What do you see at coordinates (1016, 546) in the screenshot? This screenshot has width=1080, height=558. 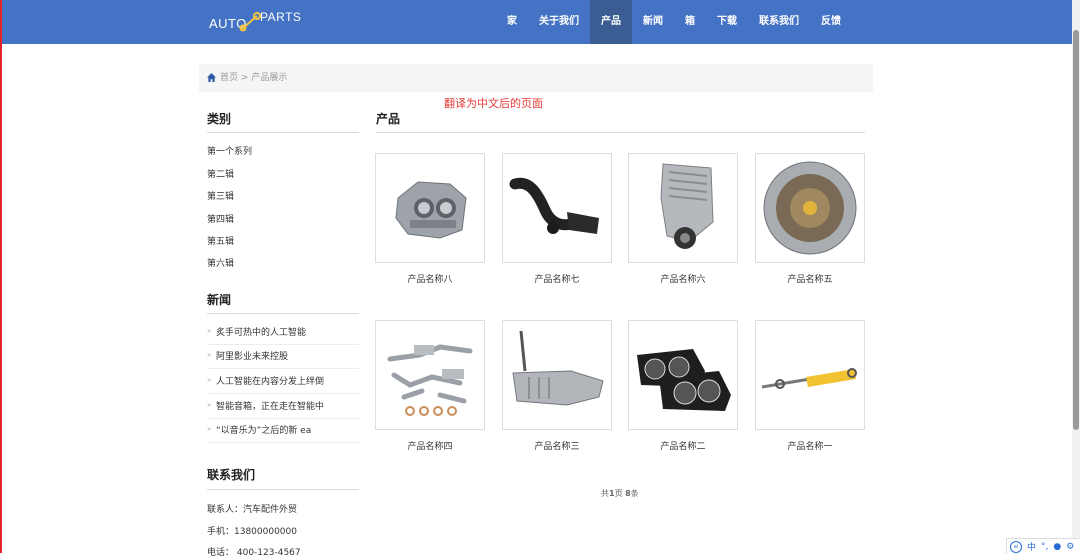 I see `ime-logo-icon: ai` at bounding box center [1016, 546].